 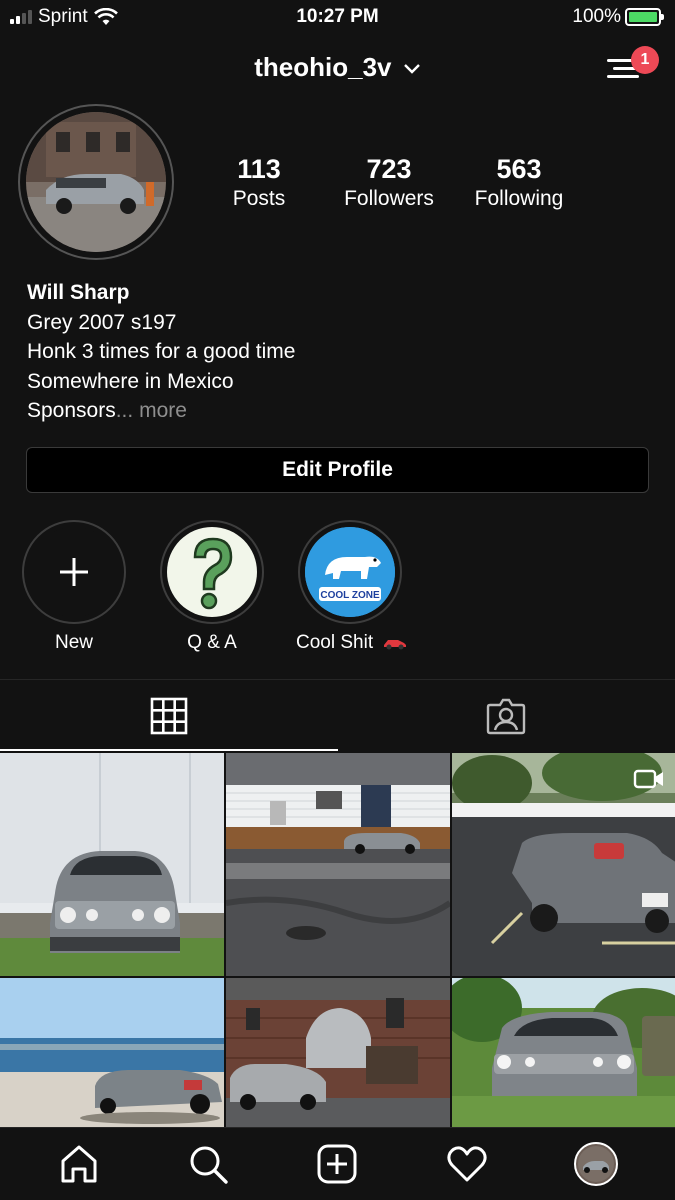 What do you see at coordinates (645, 60) in the screenshot?
I see `notification-badge: 1` at bounding box center [645, 60].